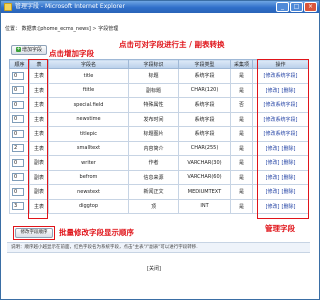 Image resolution: width=320 pixels, height=300 pixels. What do you see at coordinates (153, 90) in the screenshot?
I see `field-label: 副标题` at bounding box center [153, 90].